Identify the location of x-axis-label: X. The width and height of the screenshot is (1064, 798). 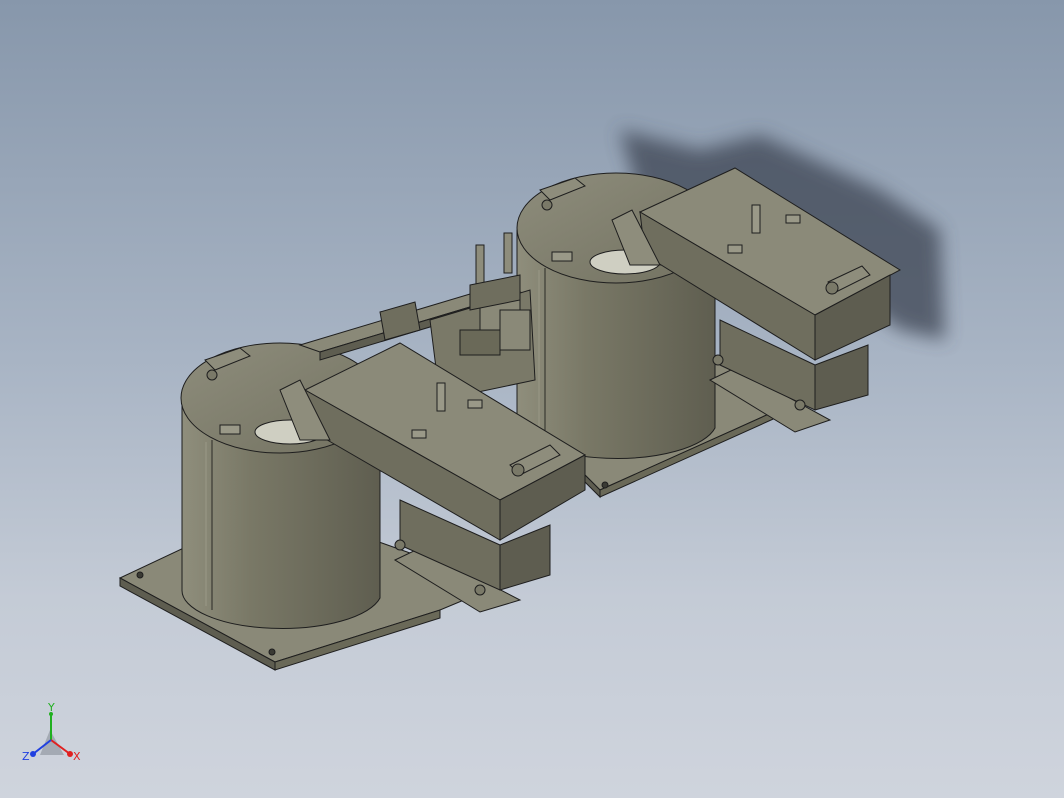
(77, 756).